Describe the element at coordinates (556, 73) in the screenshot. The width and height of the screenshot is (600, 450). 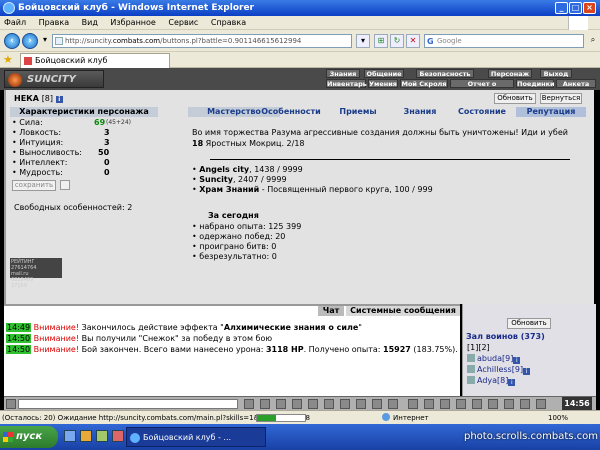
I see `nav-exit: Выход` at that location.